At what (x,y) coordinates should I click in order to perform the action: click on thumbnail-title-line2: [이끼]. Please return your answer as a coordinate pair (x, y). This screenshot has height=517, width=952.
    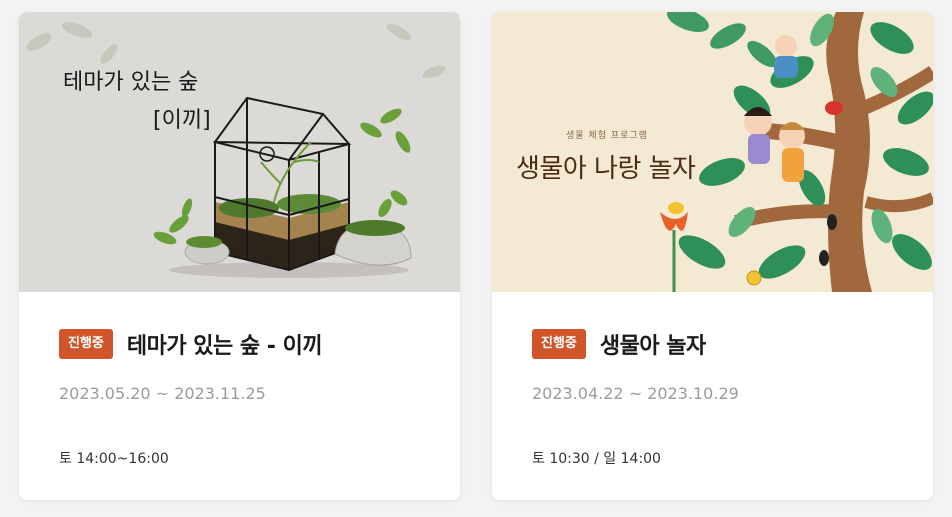
    Looking at the image, I should click on (182, 120).